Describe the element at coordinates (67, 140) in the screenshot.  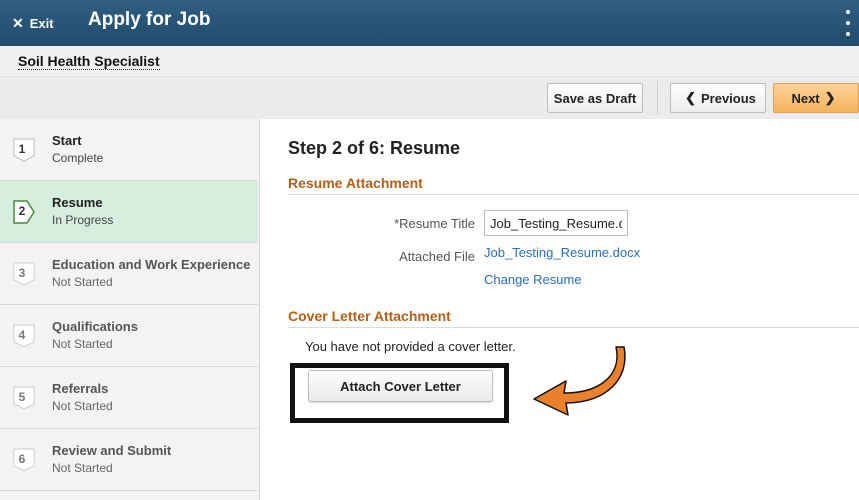
I see `step-name: Start` at that location.